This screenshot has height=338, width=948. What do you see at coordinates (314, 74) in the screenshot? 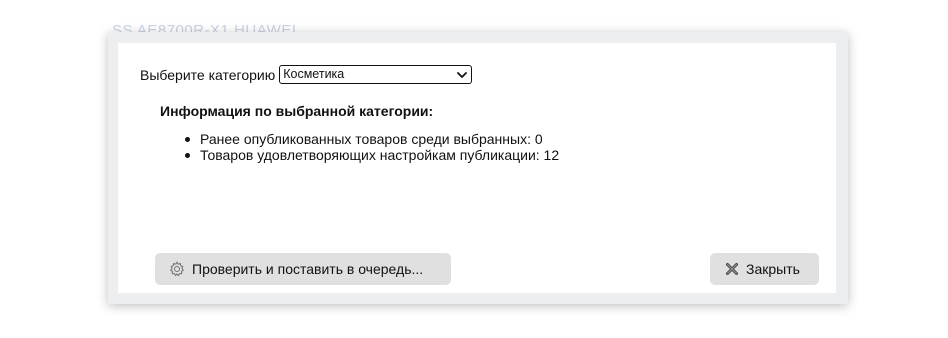
I see `category-select-value: Косметика` at bounding box center [314, 74].